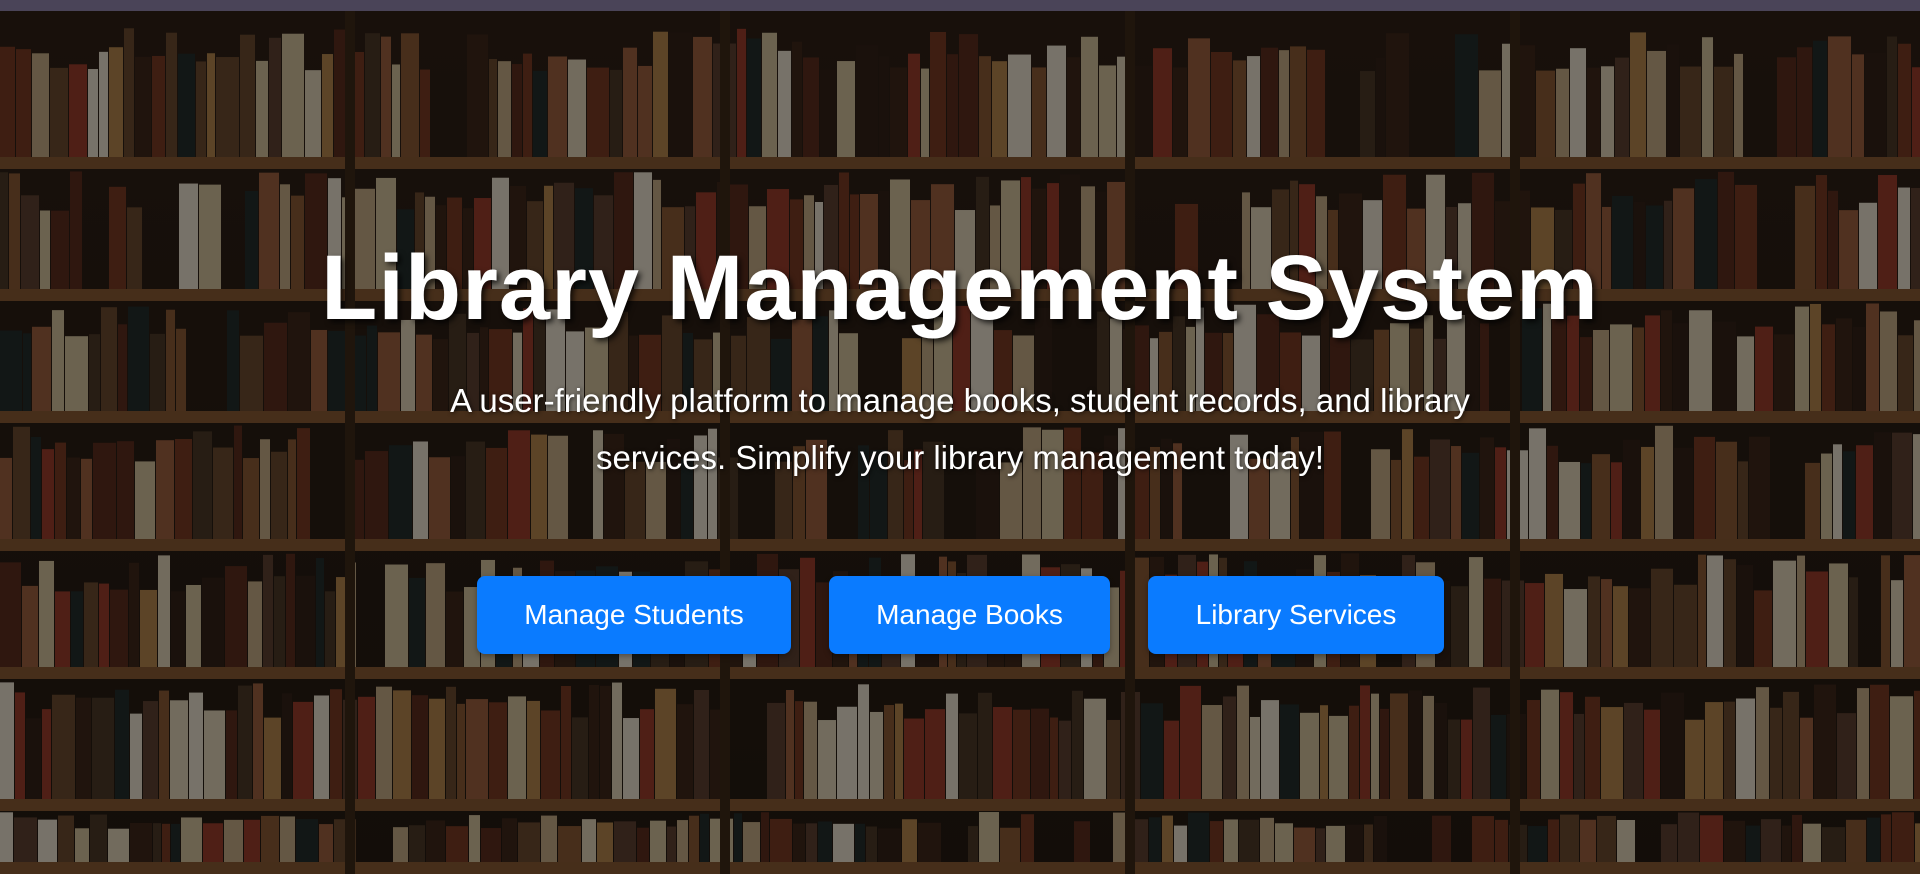 This screenshot has height=874, width=1920. I want to click on library-services-button: Library Services, so click(1296, 615).